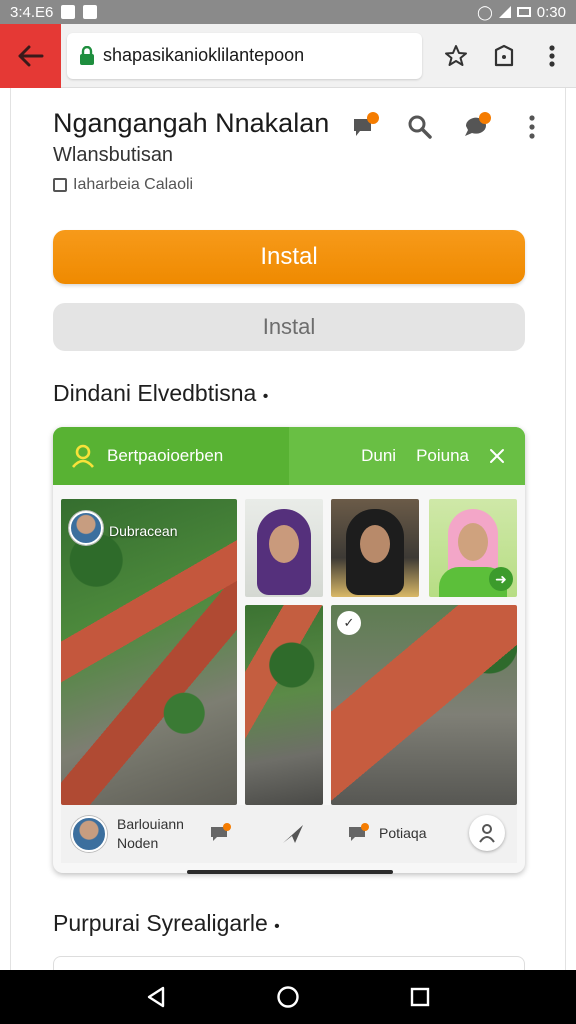 The height and width of the screenshot is (1024, 576). I want to click on nav-back-button, so click(156, 997).